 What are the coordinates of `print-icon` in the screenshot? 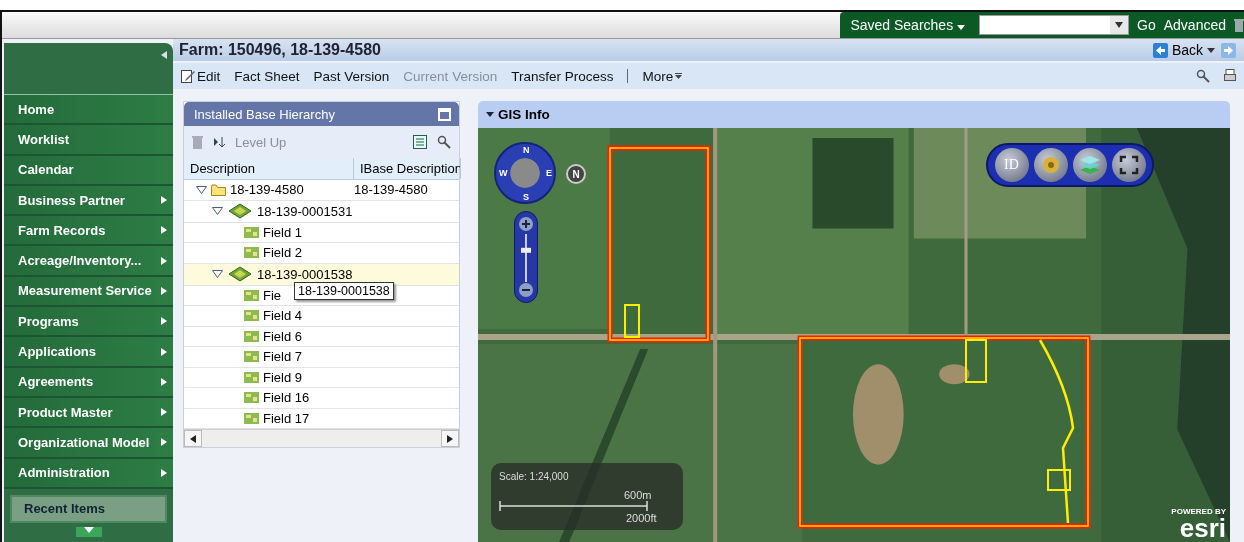 It's located at (1230, 76).